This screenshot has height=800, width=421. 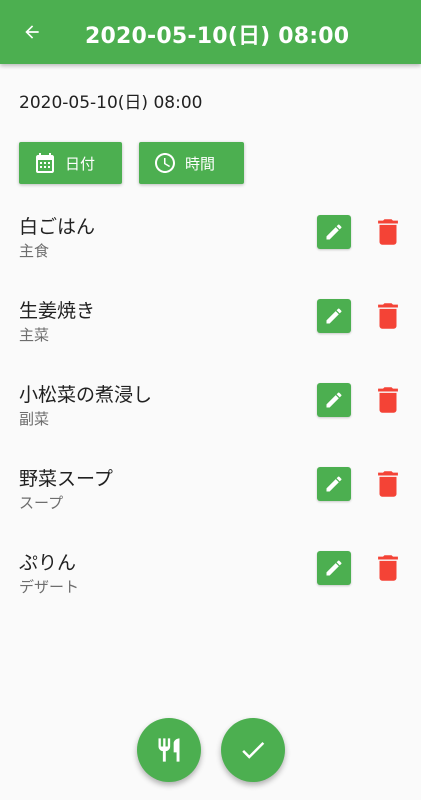 I want to click on item-name: 白ごはん, so click(x=57, y=227).